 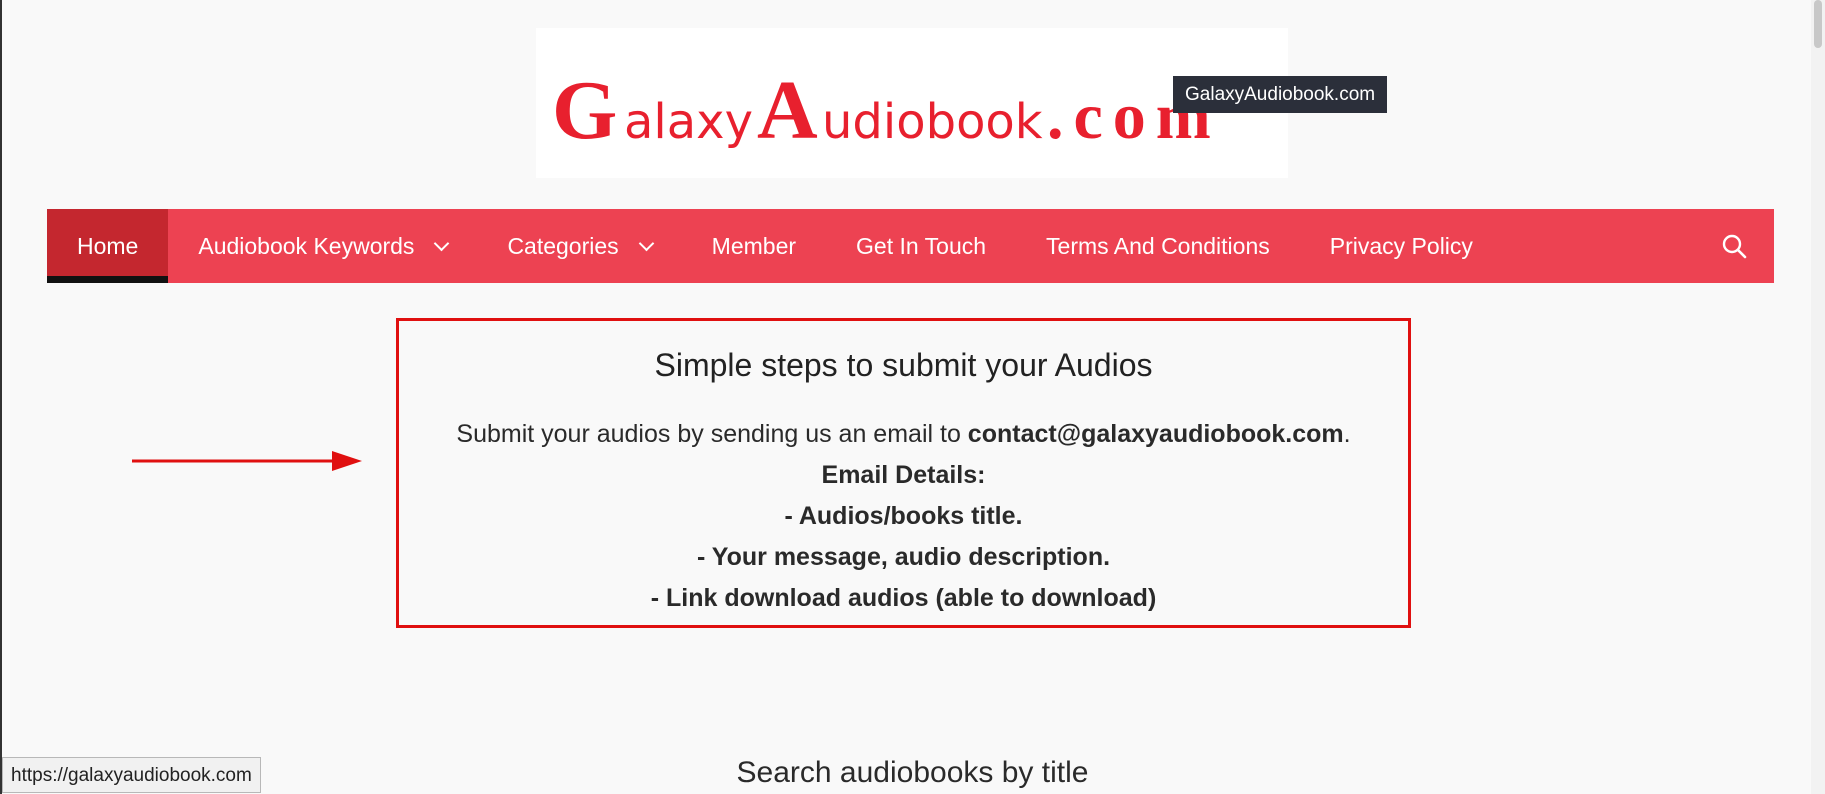 What do you see at coordinates (563, 245) in the screenshot?
I see `nav-item-label: Categories` at bounding box center [563, 245].